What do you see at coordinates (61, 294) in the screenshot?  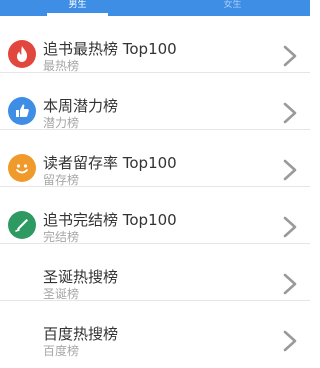 I see `ranking-subtitle: 圣诞榜` at bounding box center [61, 294].